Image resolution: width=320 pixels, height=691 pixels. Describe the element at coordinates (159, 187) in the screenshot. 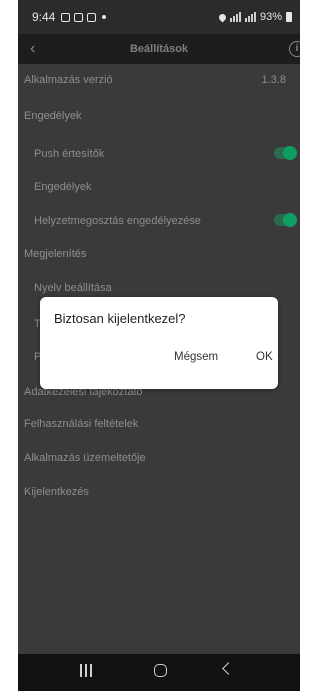

I see `permissions-item: Engedélyek` at that location.